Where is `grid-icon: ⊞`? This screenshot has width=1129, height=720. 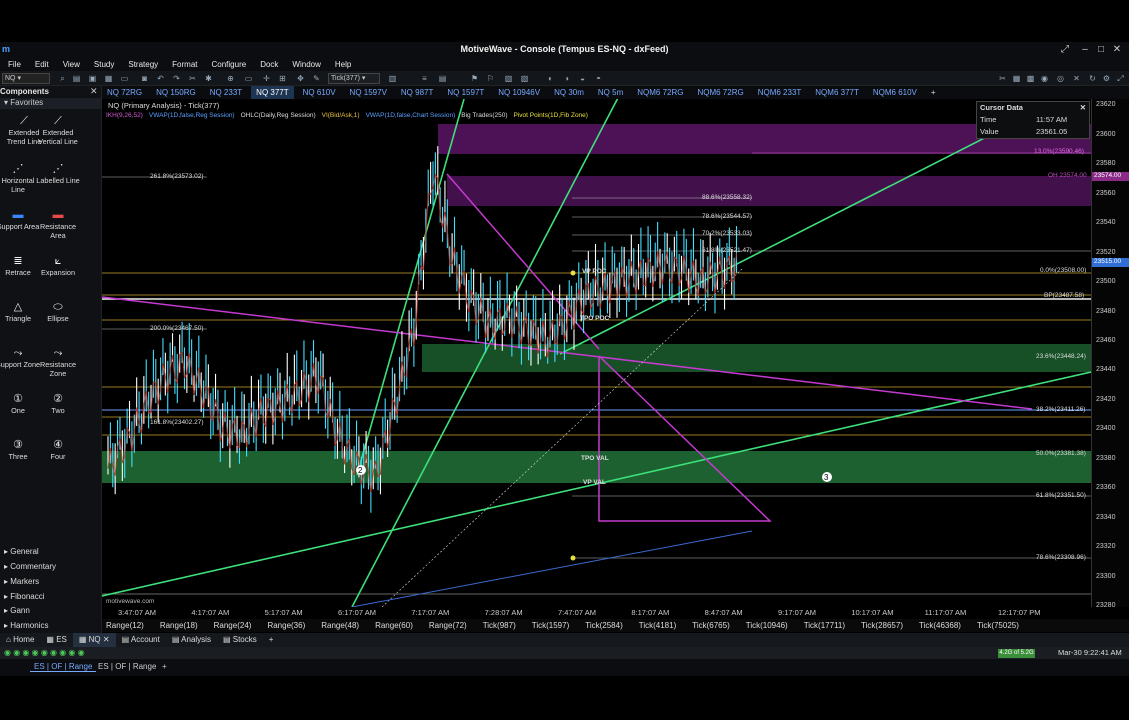
grid-icon: ⊞ is located at coordinates (282, 78).